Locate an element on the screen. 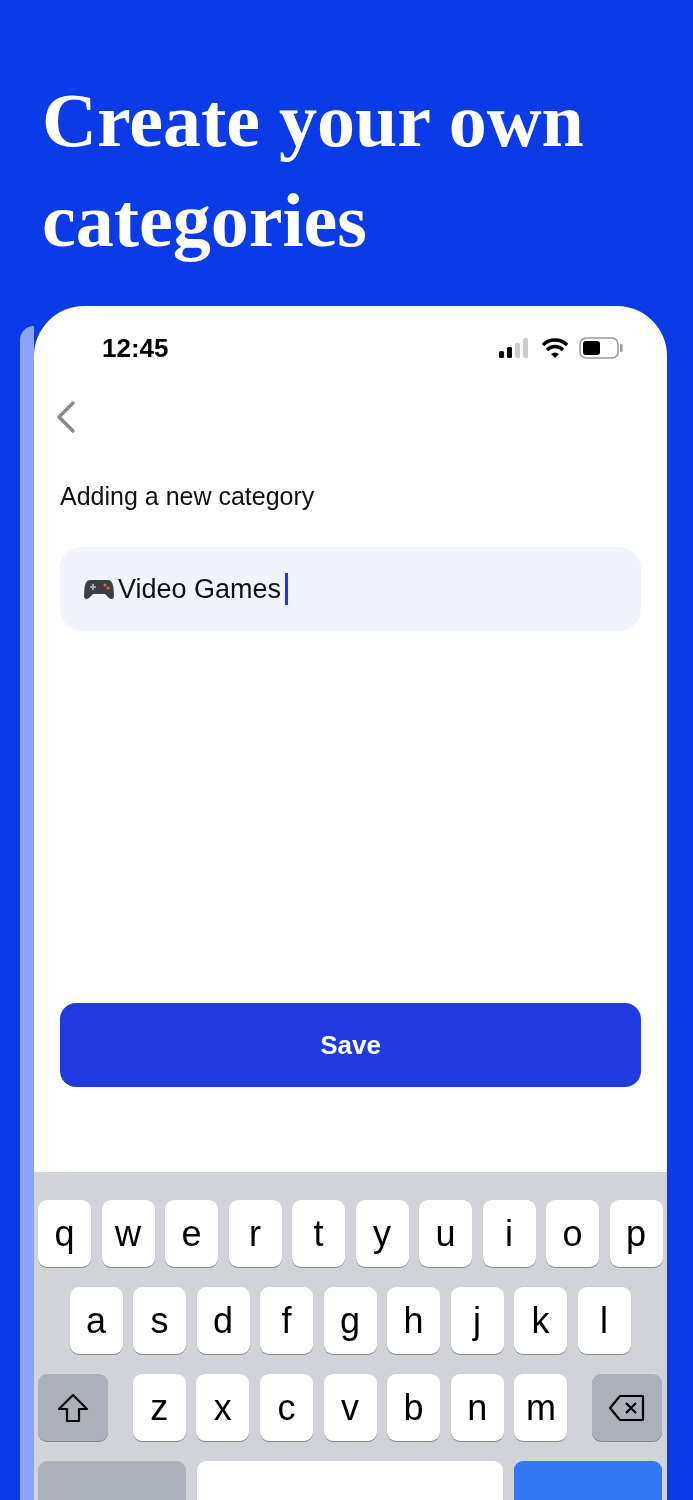 This screenshot has width=693, height=1500. save-button: Save is located at coordinates (350, 1045).